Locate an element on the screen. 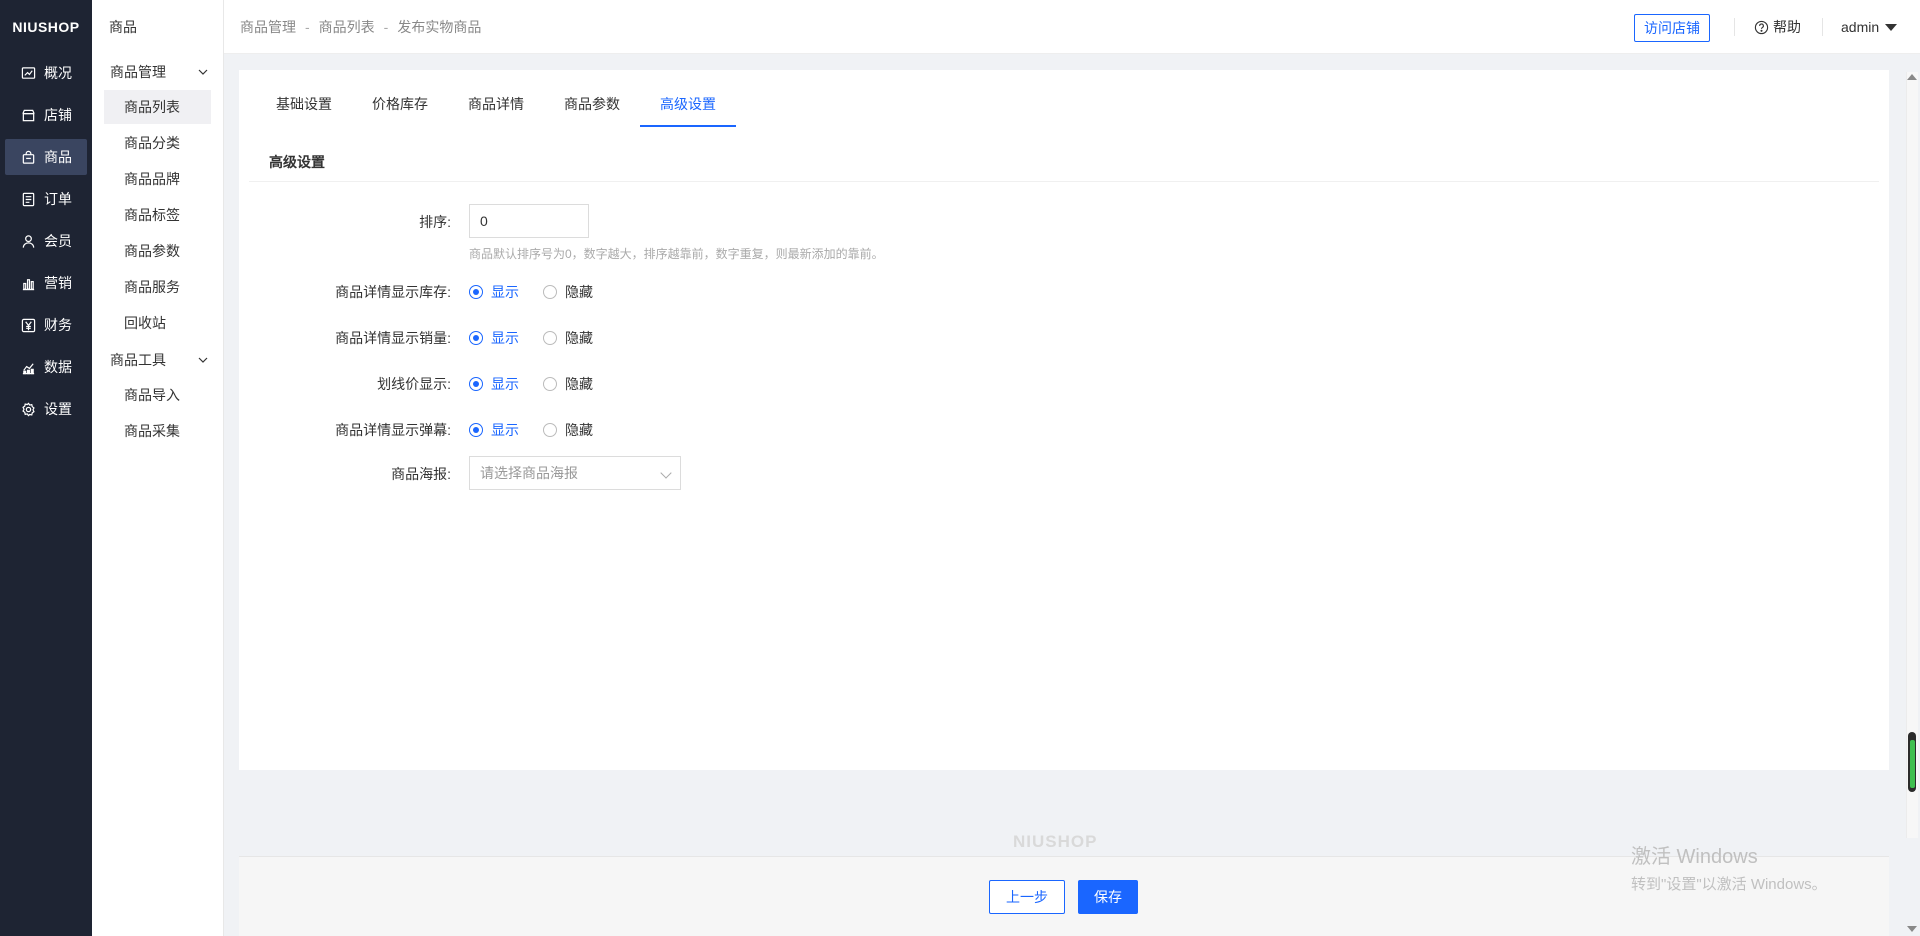 The width and height of the screenshot is (1920, 936). breadcrumb-item: 商品管理 is located at coordinates (268, 27).